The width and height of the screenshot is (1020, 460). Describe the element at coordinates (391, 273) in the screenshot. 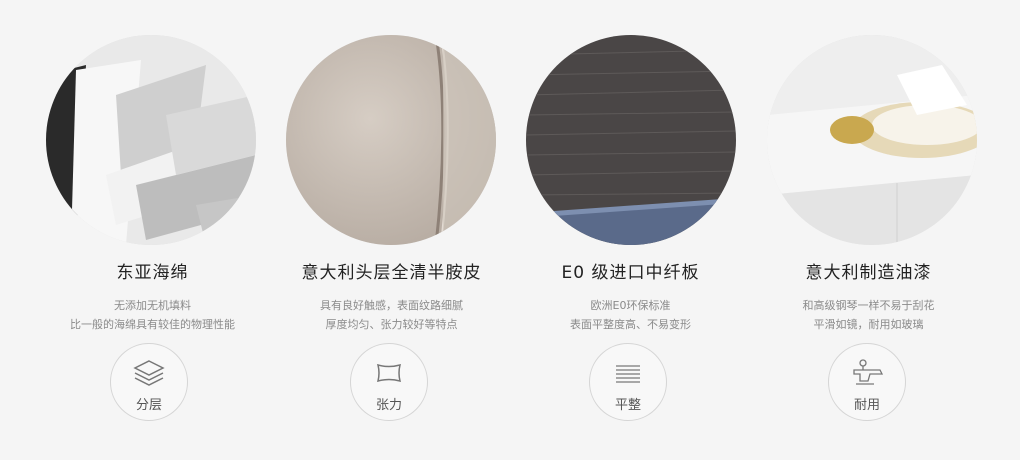

I see `feature-title: 意大利头层全清半胺皮` at that location.